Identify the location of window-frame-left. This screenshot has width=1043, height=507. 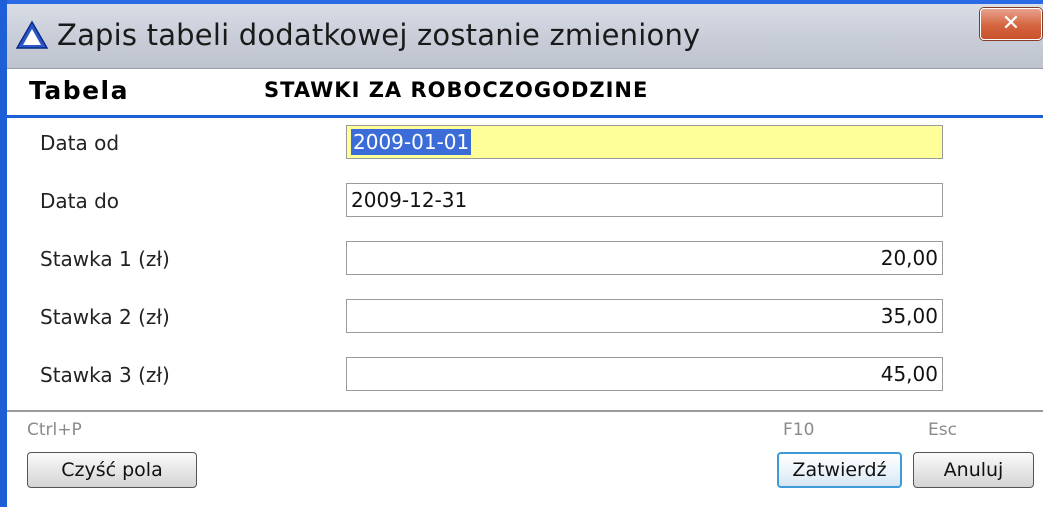
(3, 253).